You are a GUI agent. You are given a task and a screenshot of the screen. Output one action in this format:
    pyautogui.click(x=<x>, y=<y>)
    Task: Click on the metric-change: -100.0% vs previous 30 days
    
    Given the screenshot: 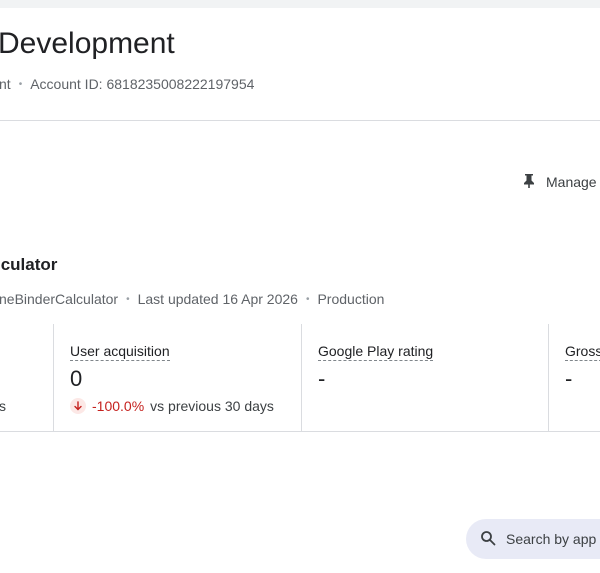 What is the action you would take?
    pyautogui.click(x=172, y=406)
    